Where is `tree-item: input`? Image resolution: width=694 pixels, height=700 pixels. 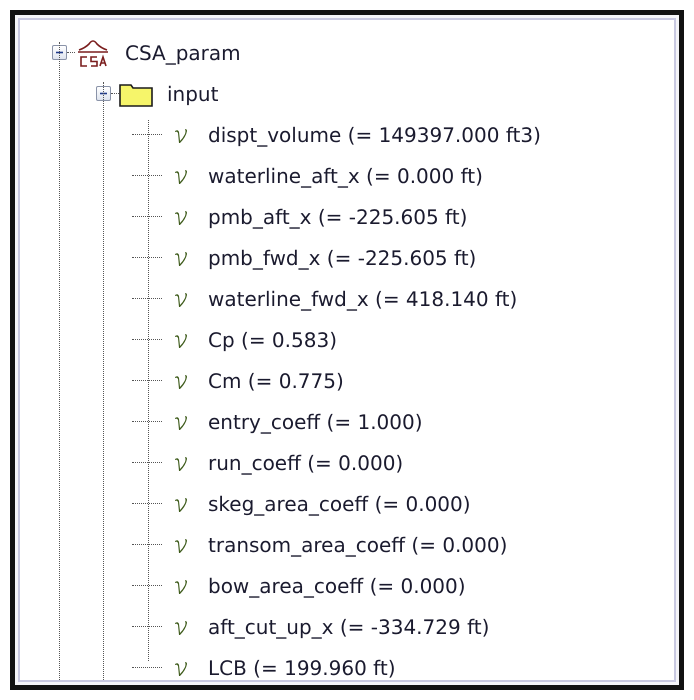
tree-item: input is located at coordinates (192, 94).